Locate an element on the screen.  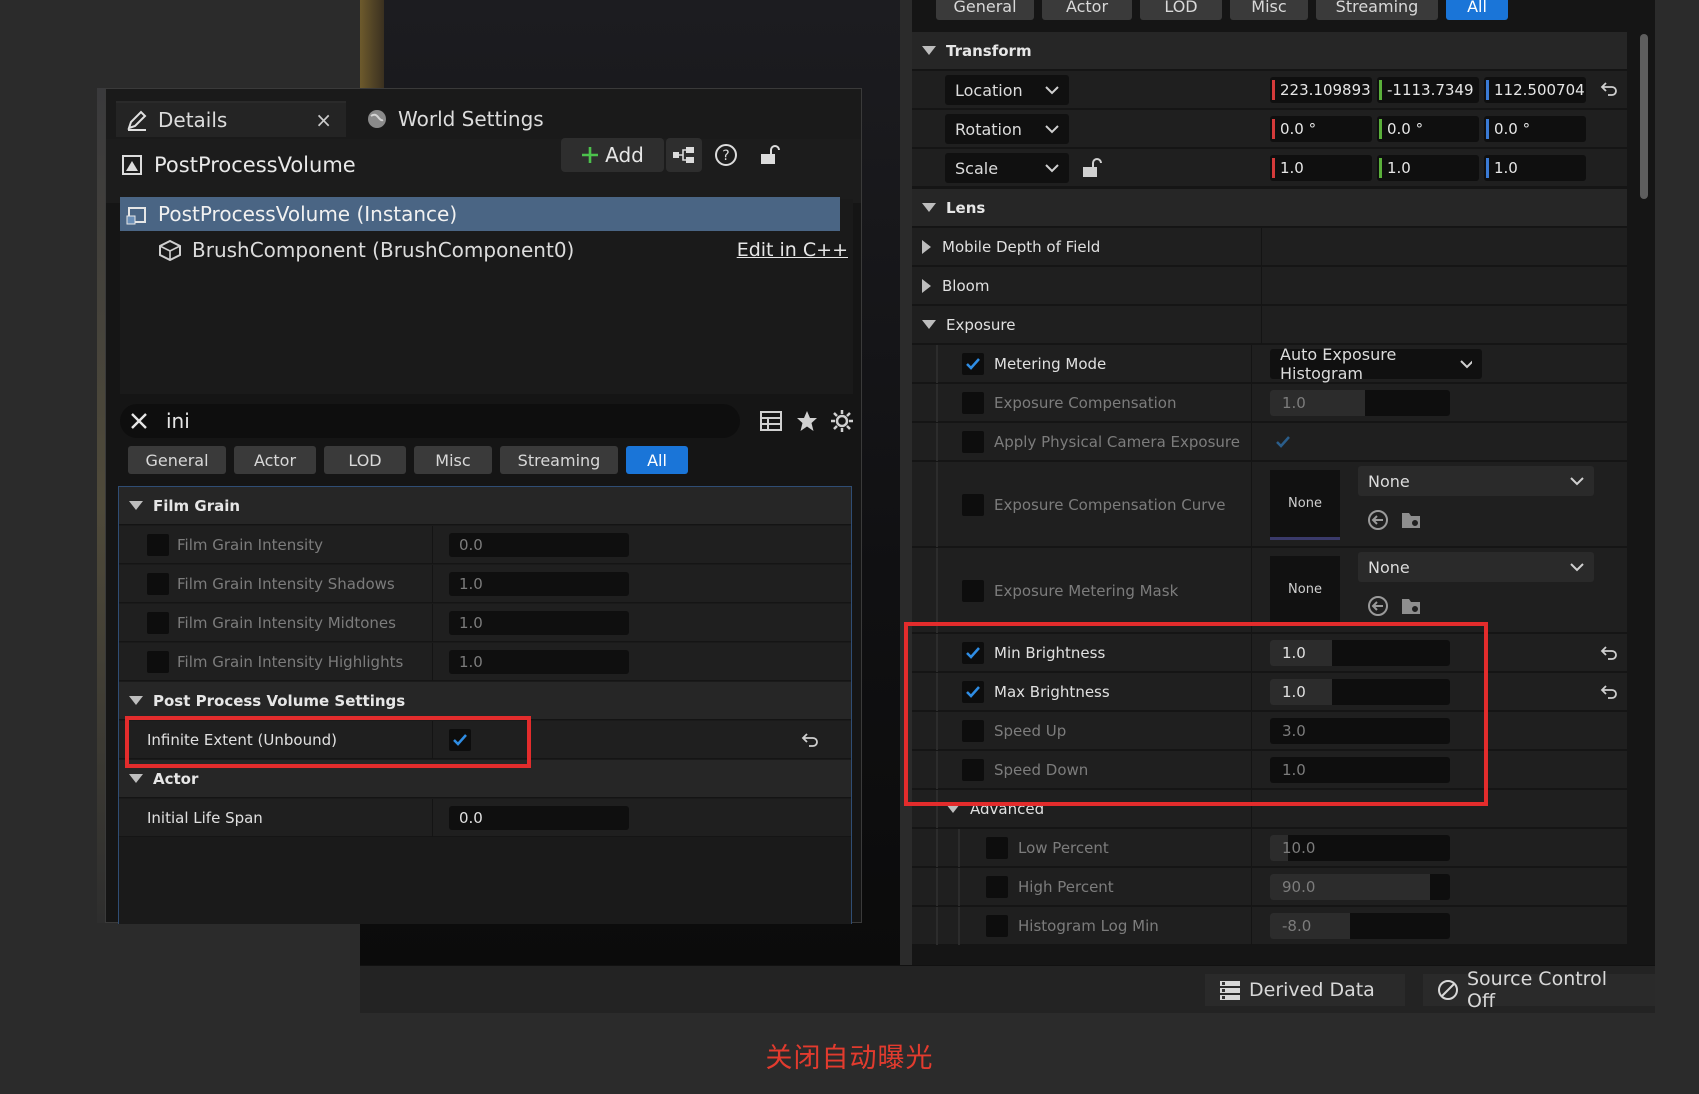
location-z-field: 112.500704 is located at coordinates (1535, 90).